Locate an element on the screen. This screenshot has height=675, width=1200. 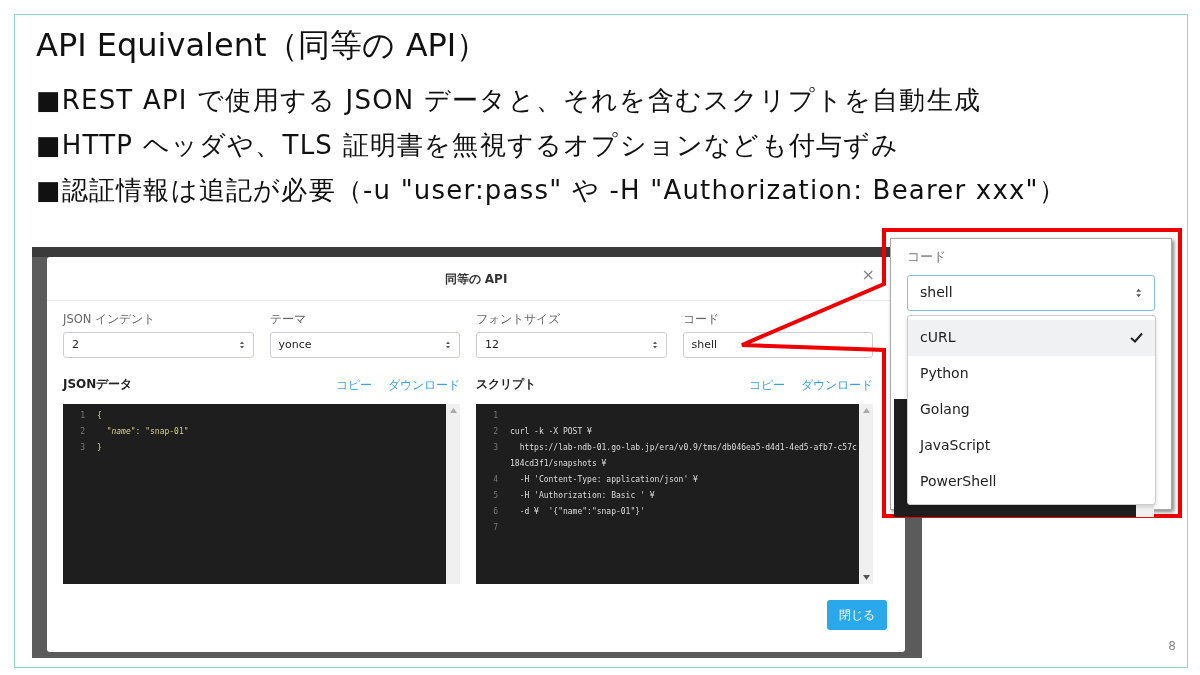
bullet-text: ■REST API で使用する JSON データと、それを含むスクリプトを自動生成 is located at coordinates (509, 101).